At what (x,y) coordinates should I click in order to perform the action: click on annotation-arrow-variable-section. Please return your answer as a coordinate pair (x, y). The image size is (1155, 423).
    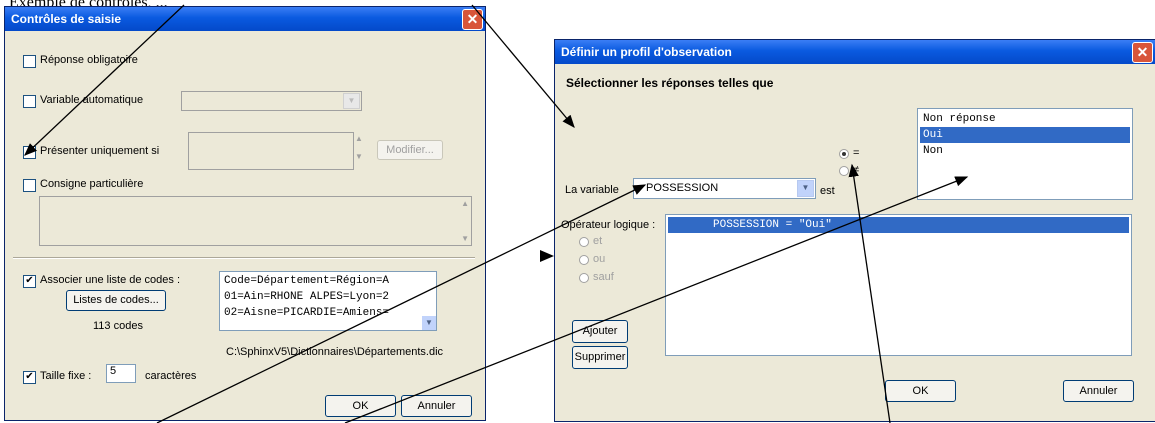
    Looking at the image, I should click on (523, 66).